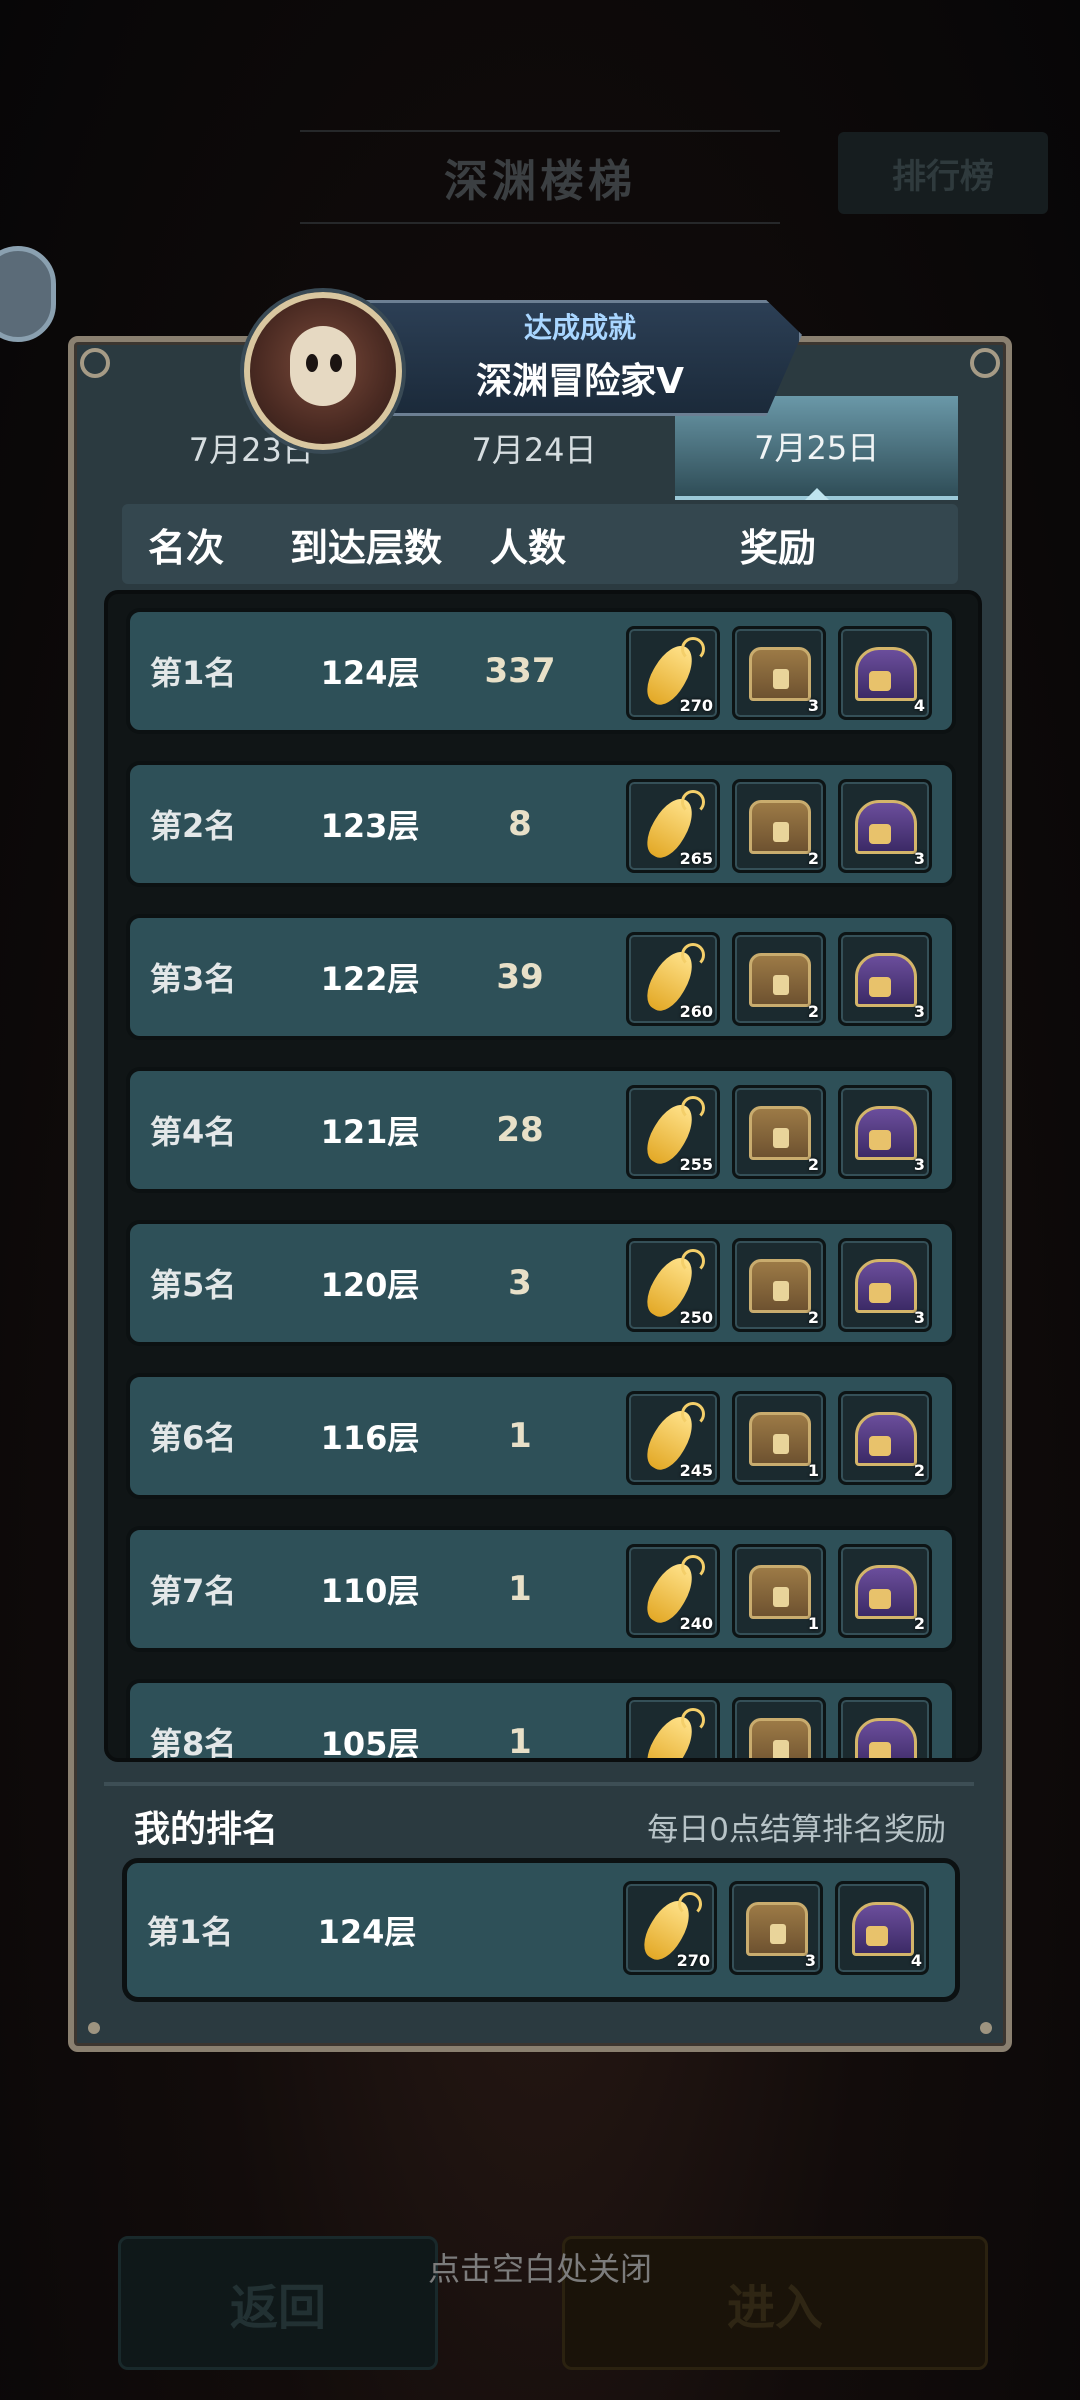 This screenshot has height=2400, width=1080. I want to click on carrot-reward-slot, so click(673, 1727).